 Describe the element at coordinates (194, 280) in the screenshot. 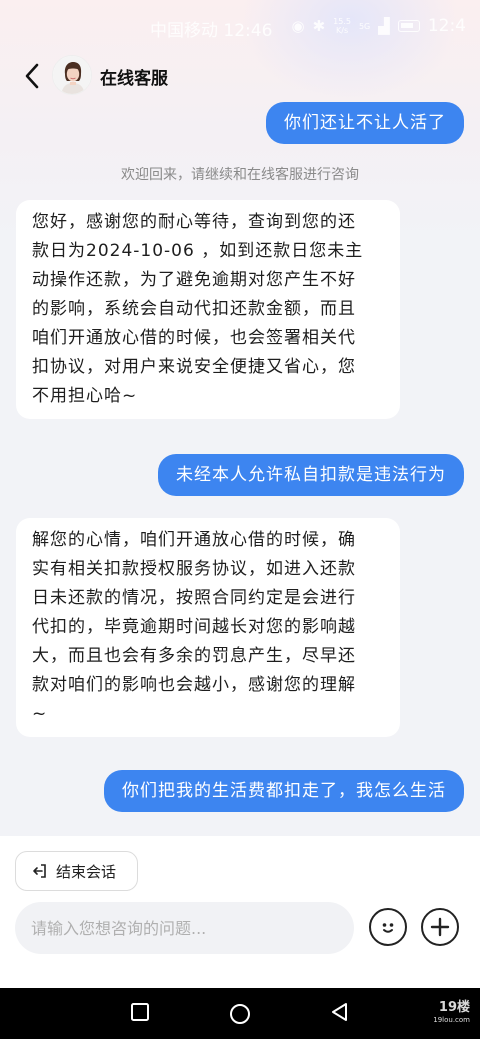

I see `message-line: 动操作还款，为了避免逾期对您产生不好` at that location.